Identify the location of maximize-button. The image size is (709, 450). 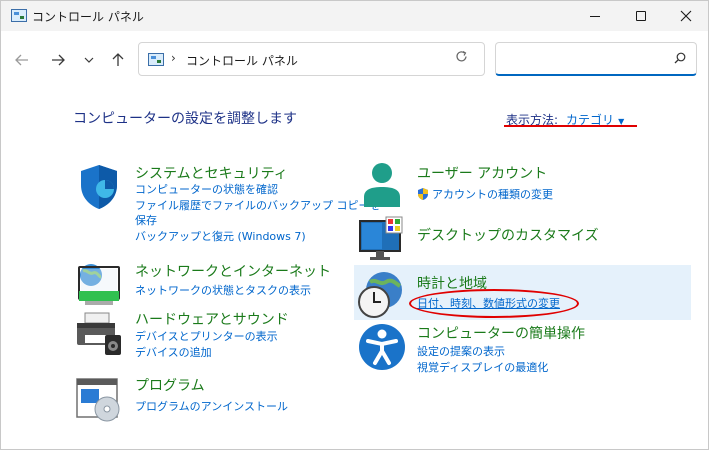
(641, 16).